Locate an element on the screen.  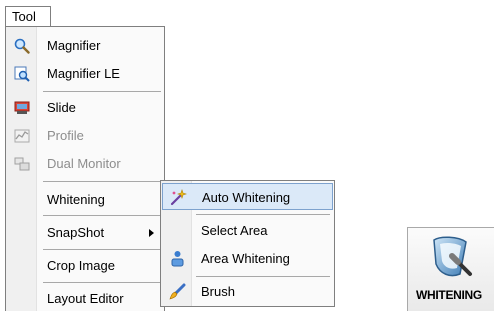
submenu-item-label: Auto Whitening is located at coordinates (246, 197).